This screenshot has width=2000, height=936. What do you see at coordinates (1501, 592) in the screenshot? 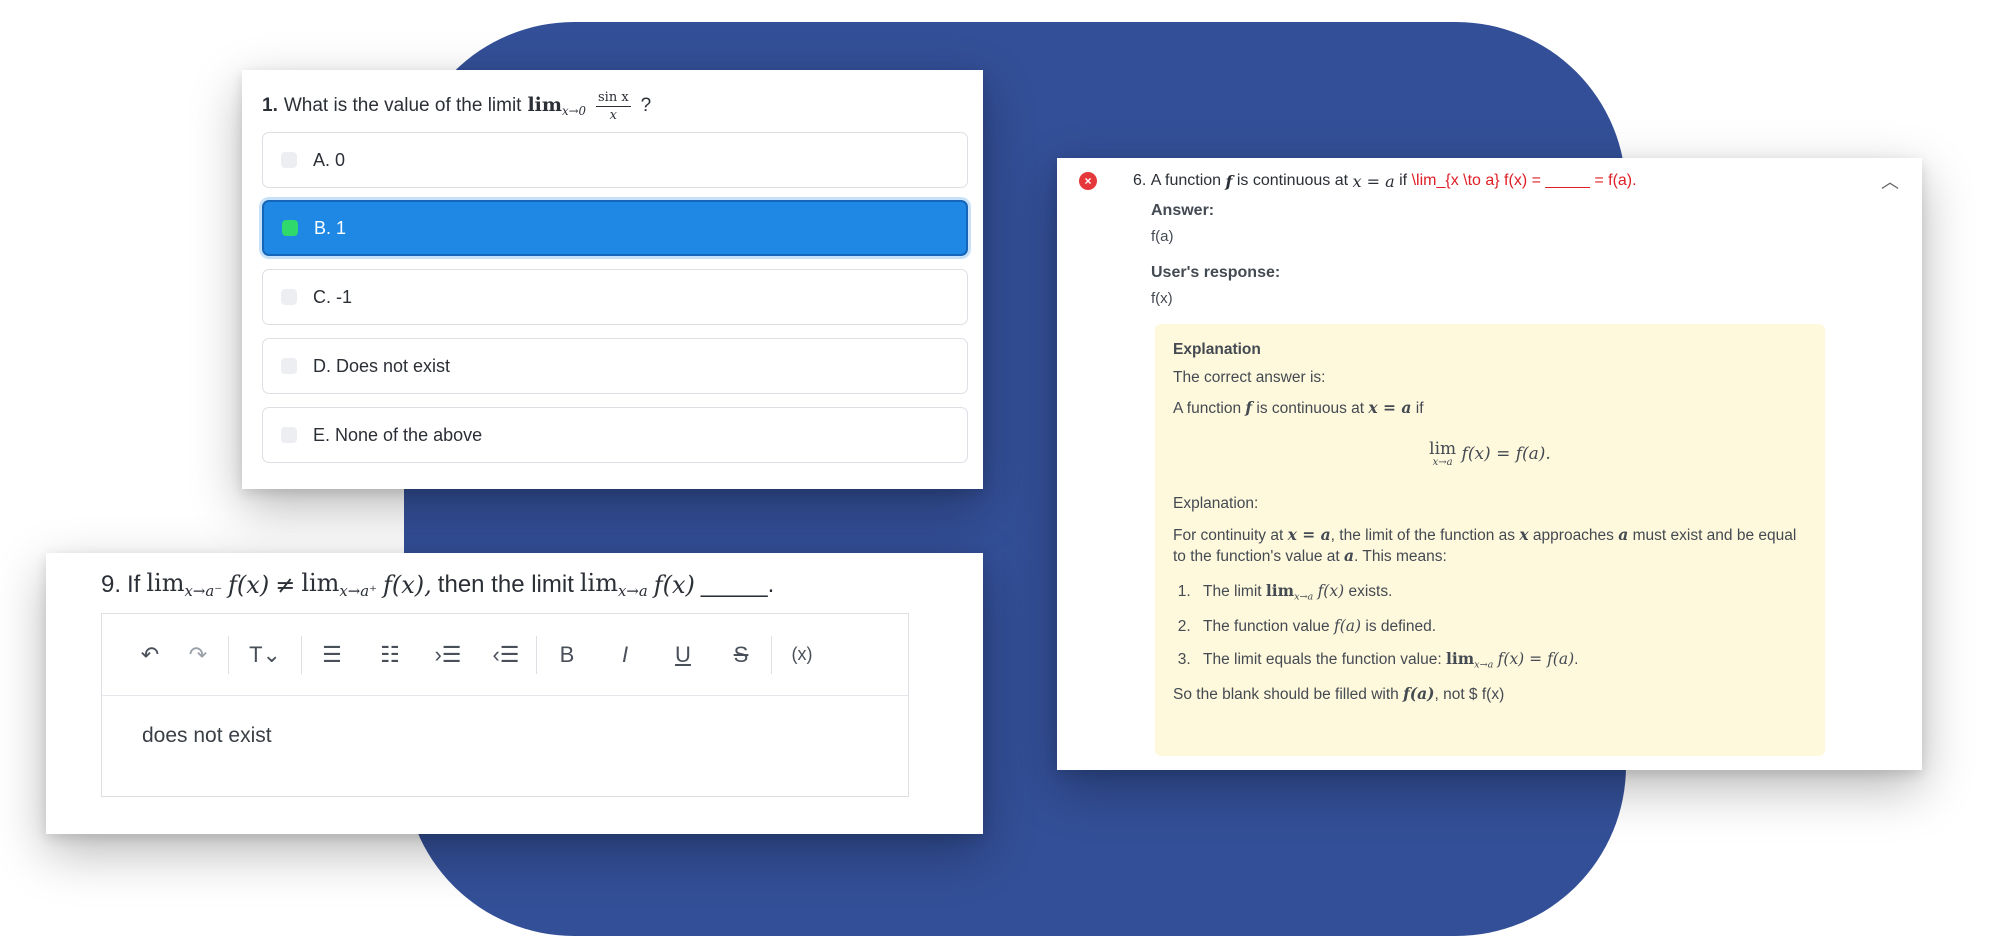
I see `list-item: The limit limx→a f(x) exists.` at bounding box center [1501, 592].